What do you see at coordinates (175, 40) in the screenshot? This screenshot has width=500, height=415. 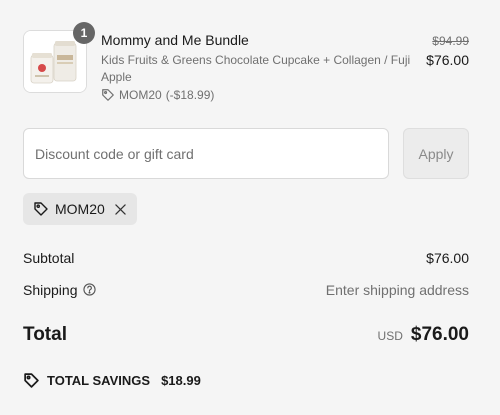 I see `product-title: Mommy and Me Bundle` at bounding box center [175, 40].